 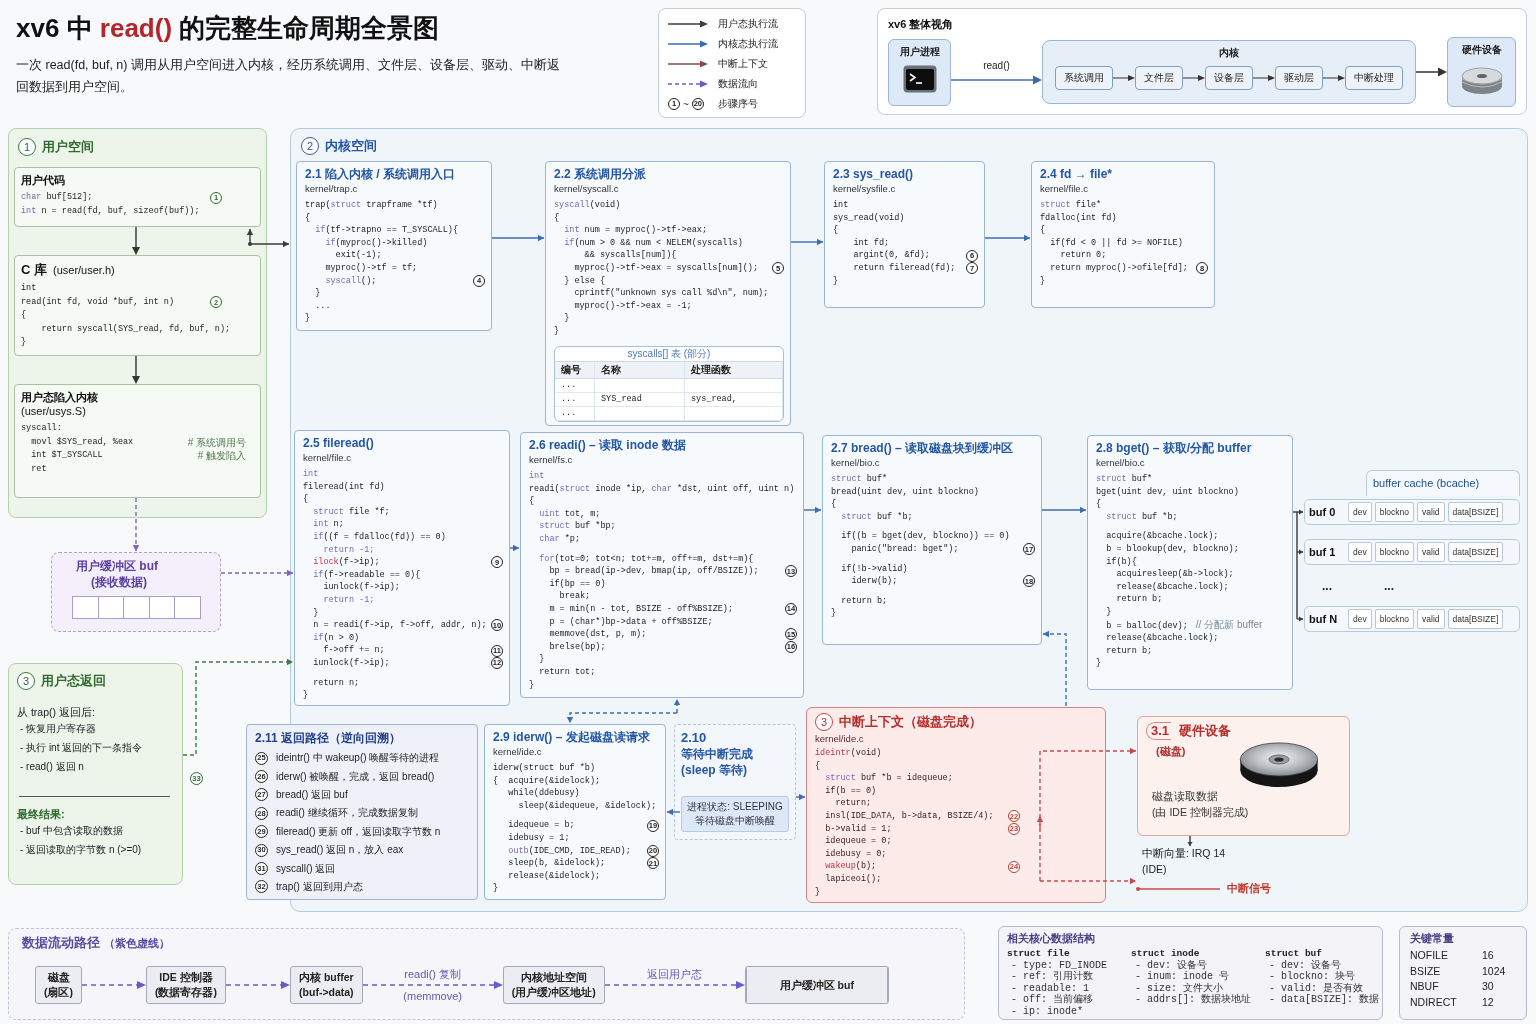 What do you see at coordinates (355, 776) in the screenshot?
I see `step-text: iderw() 被唤醒，完成，返回 bread()` at bounding box center [355, 776].